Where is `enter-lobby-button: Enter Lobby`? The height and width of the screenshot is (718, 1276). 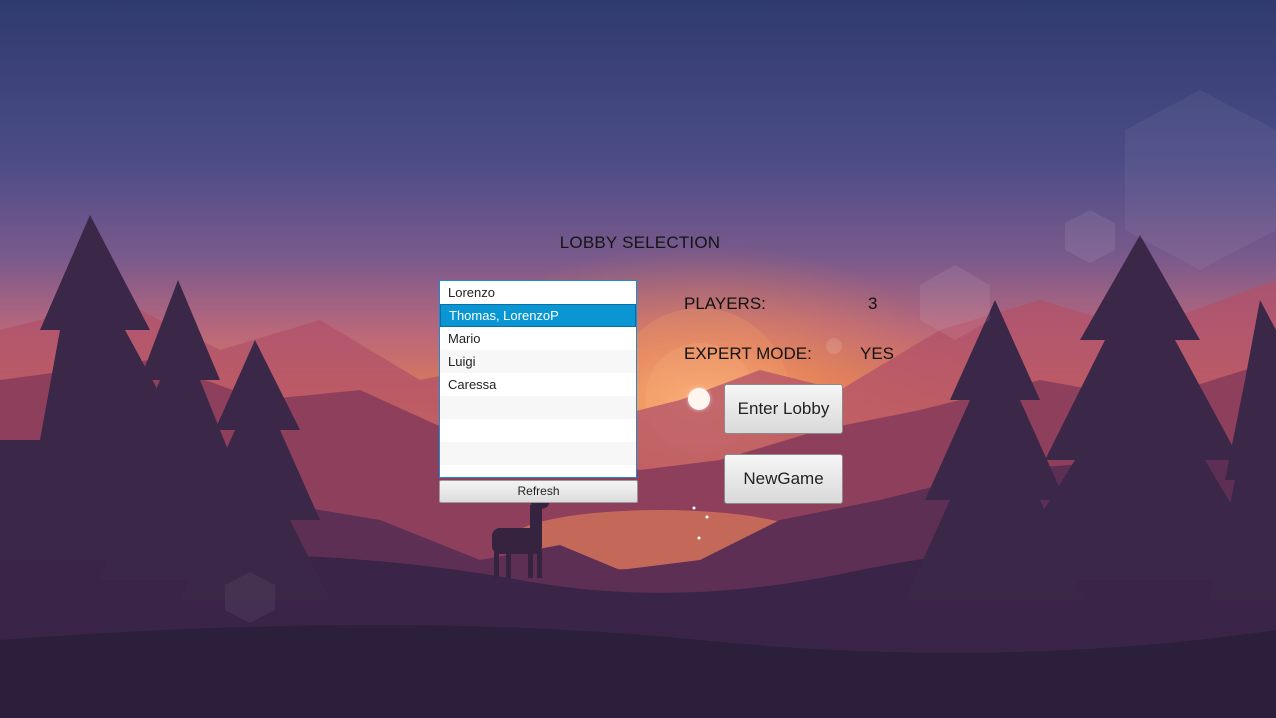 enter-lobby-button: Enter Lobby is located at coordinates (783, 409).